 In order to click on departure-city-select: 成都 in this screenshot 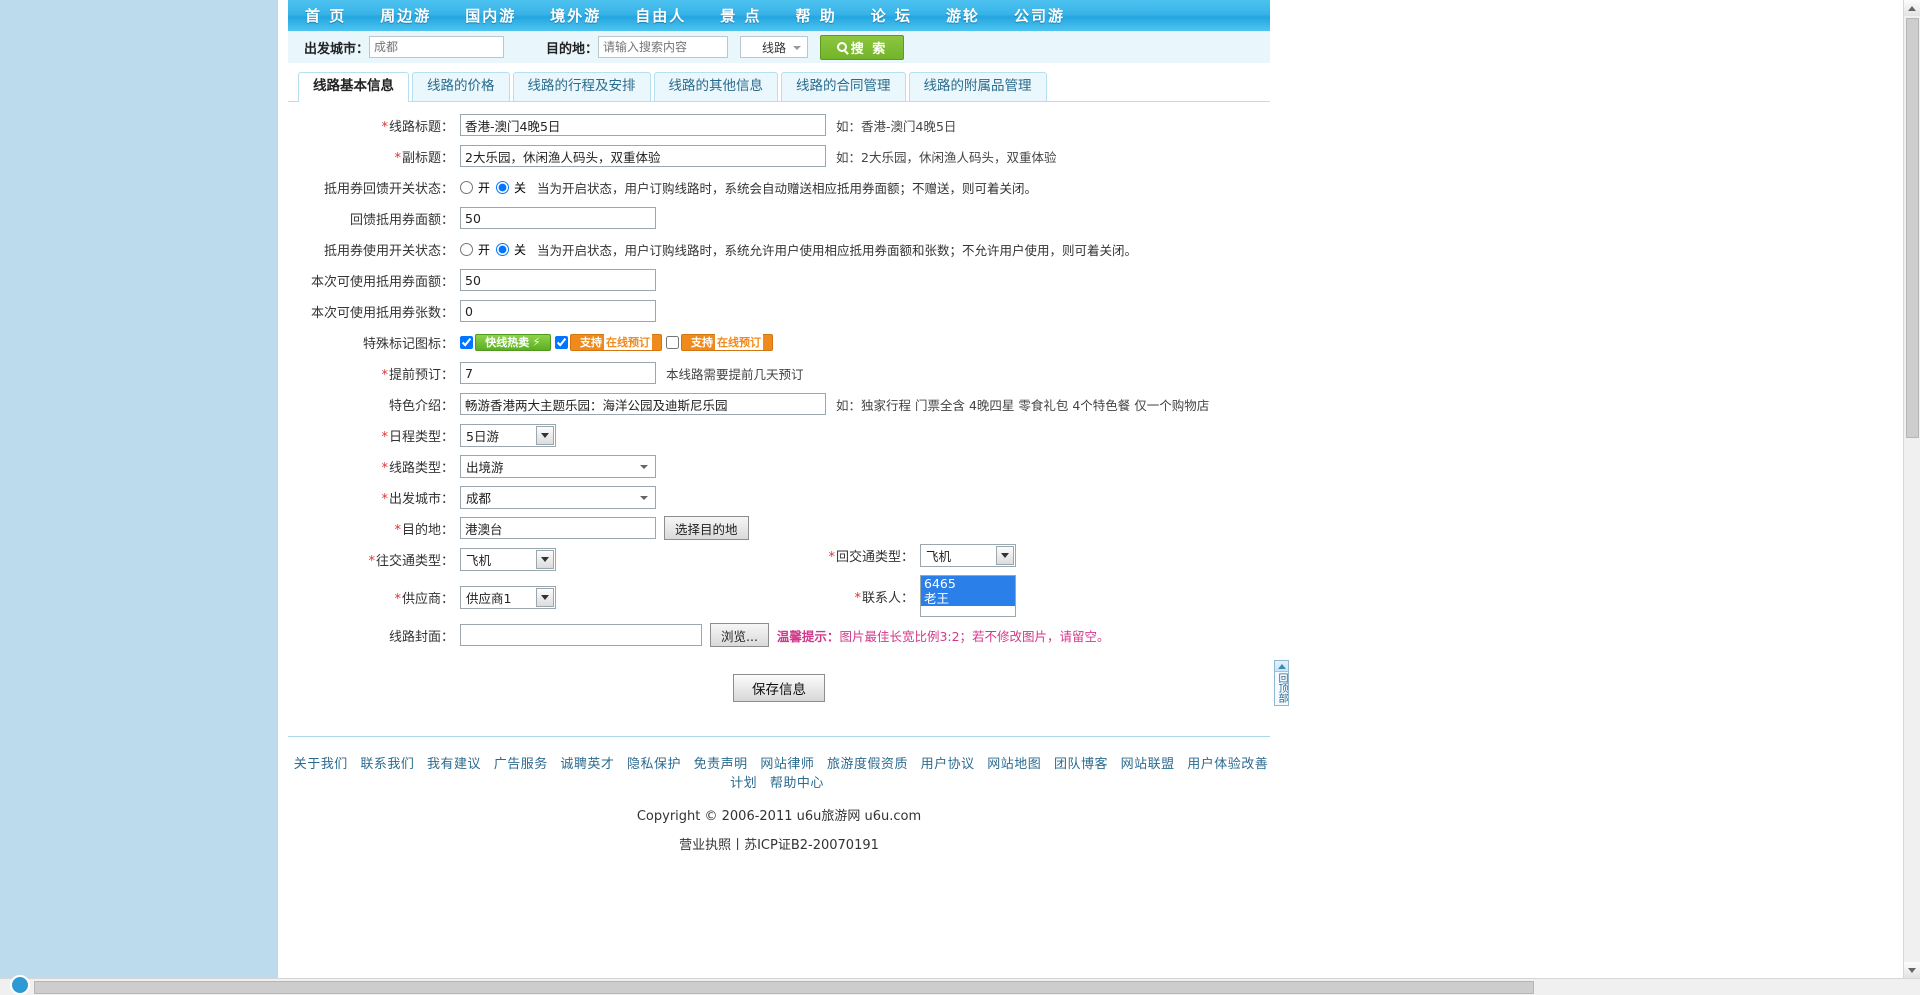, I will do `click(558, 497)`.